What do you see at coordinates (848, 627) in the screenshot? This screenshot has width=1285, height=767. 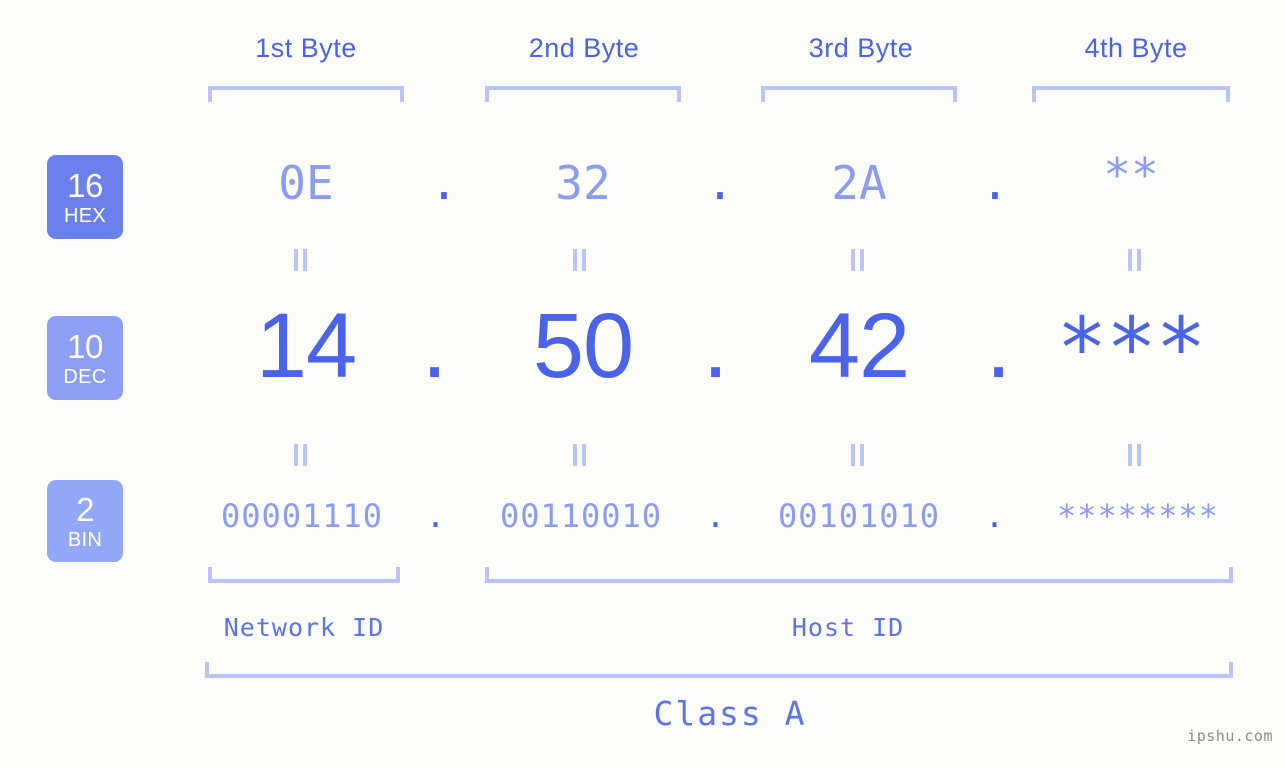 I see `host-id-label: Host ID` at bounding box center [848, 627].